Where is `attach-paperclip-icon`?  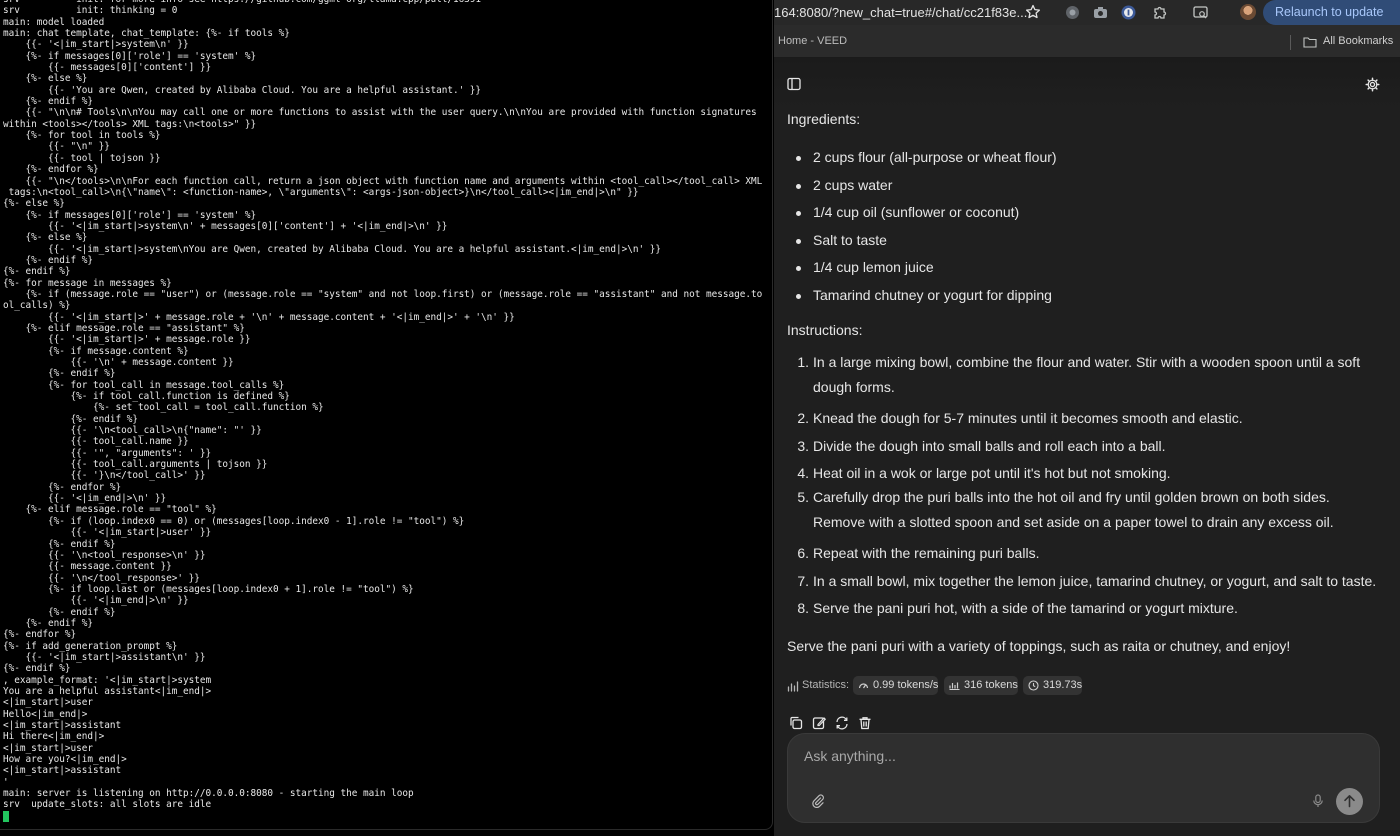
attach-paperclip-icon is located at coordinates (818, 801).